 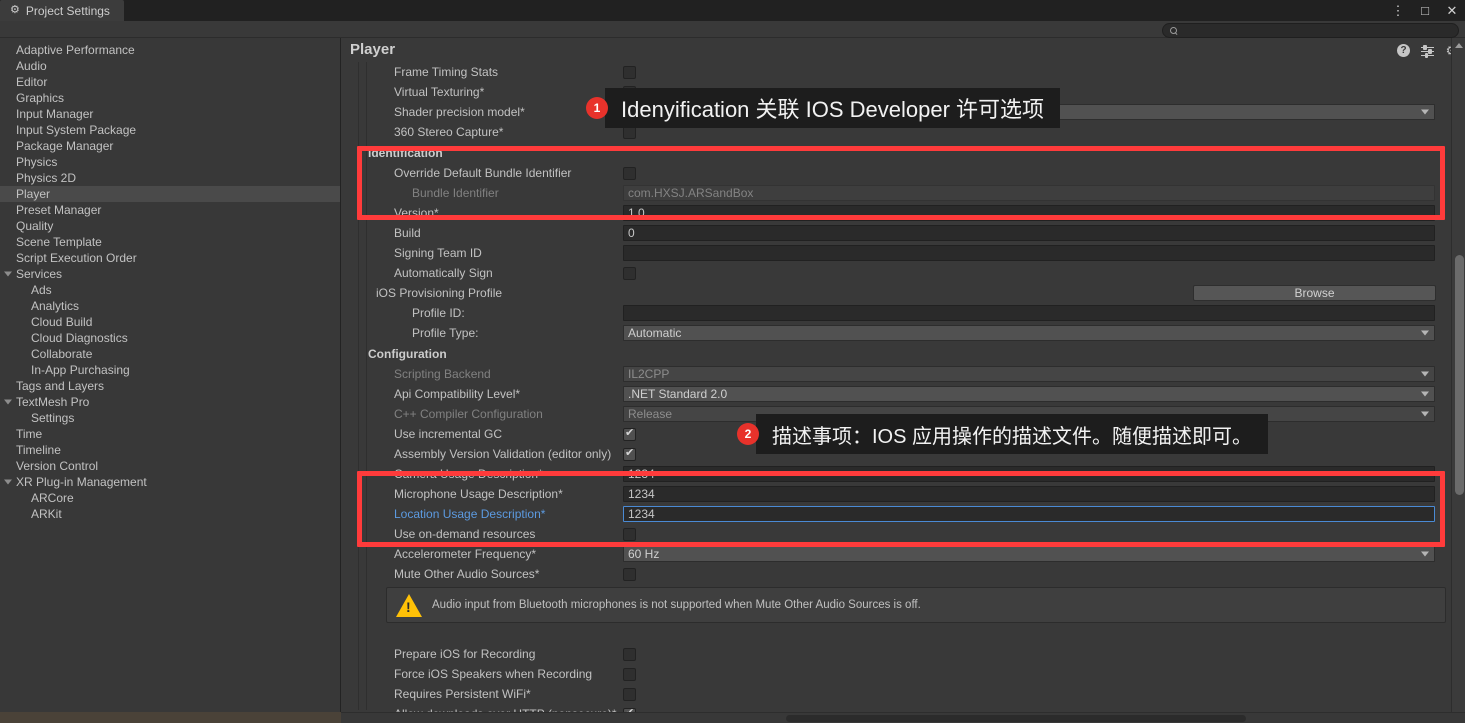 What do you see at coordinates (1313, 30) in the screenshot?
I see `search-input` at bounding box center [1313, 30].